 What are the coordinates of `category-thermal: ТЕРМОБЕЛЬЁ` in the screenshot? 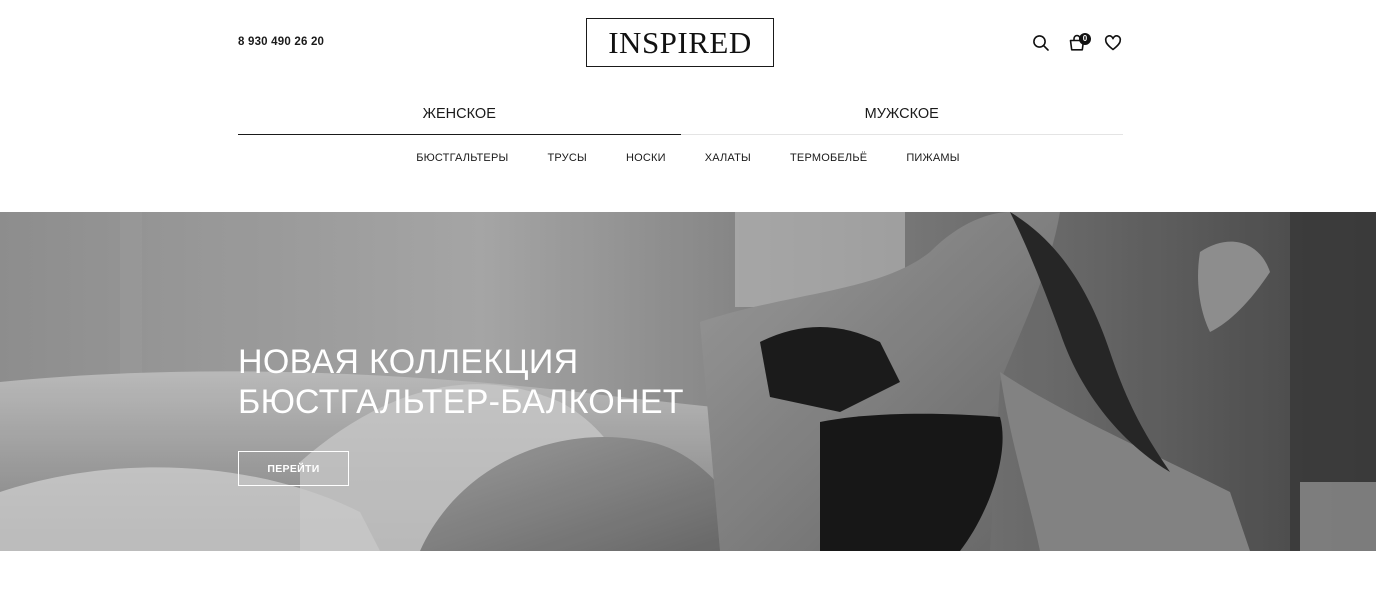 It's located at (828, 158).